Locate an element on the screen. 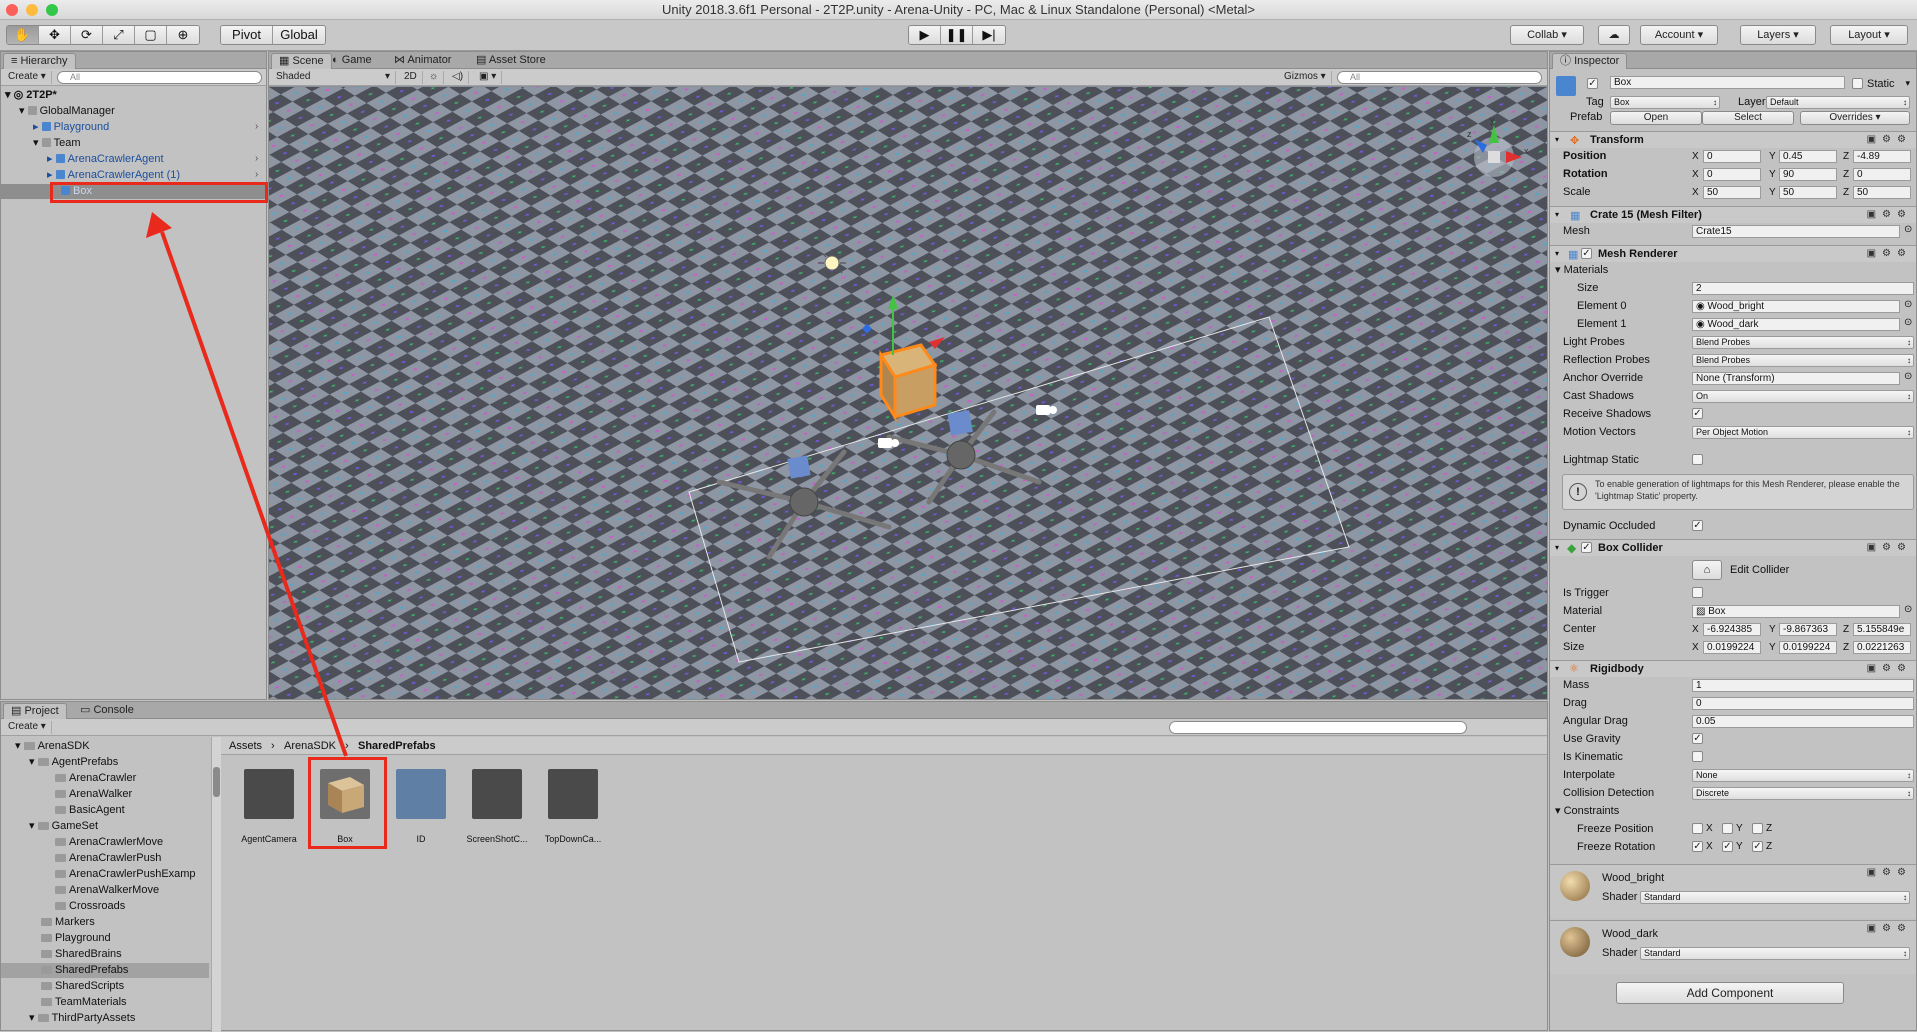  cloud-icon: ☁ is located at coordinates (1614, 35).